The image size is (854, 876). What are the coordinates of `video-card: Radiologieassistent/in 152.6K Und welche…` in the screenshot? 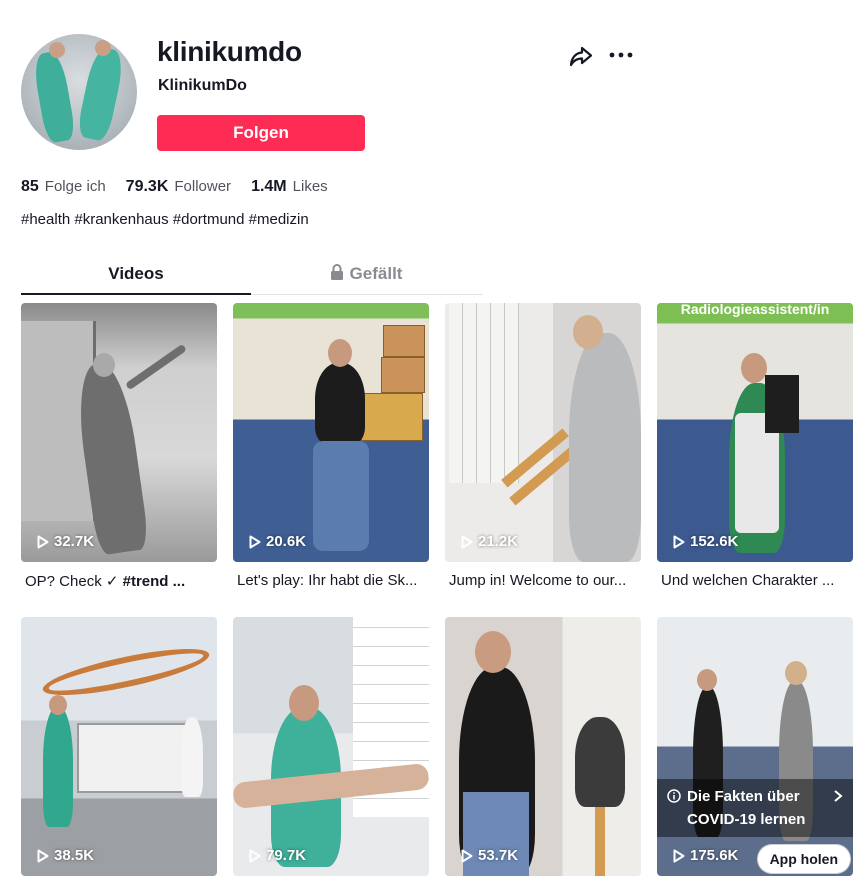 It's located at (755, 446).